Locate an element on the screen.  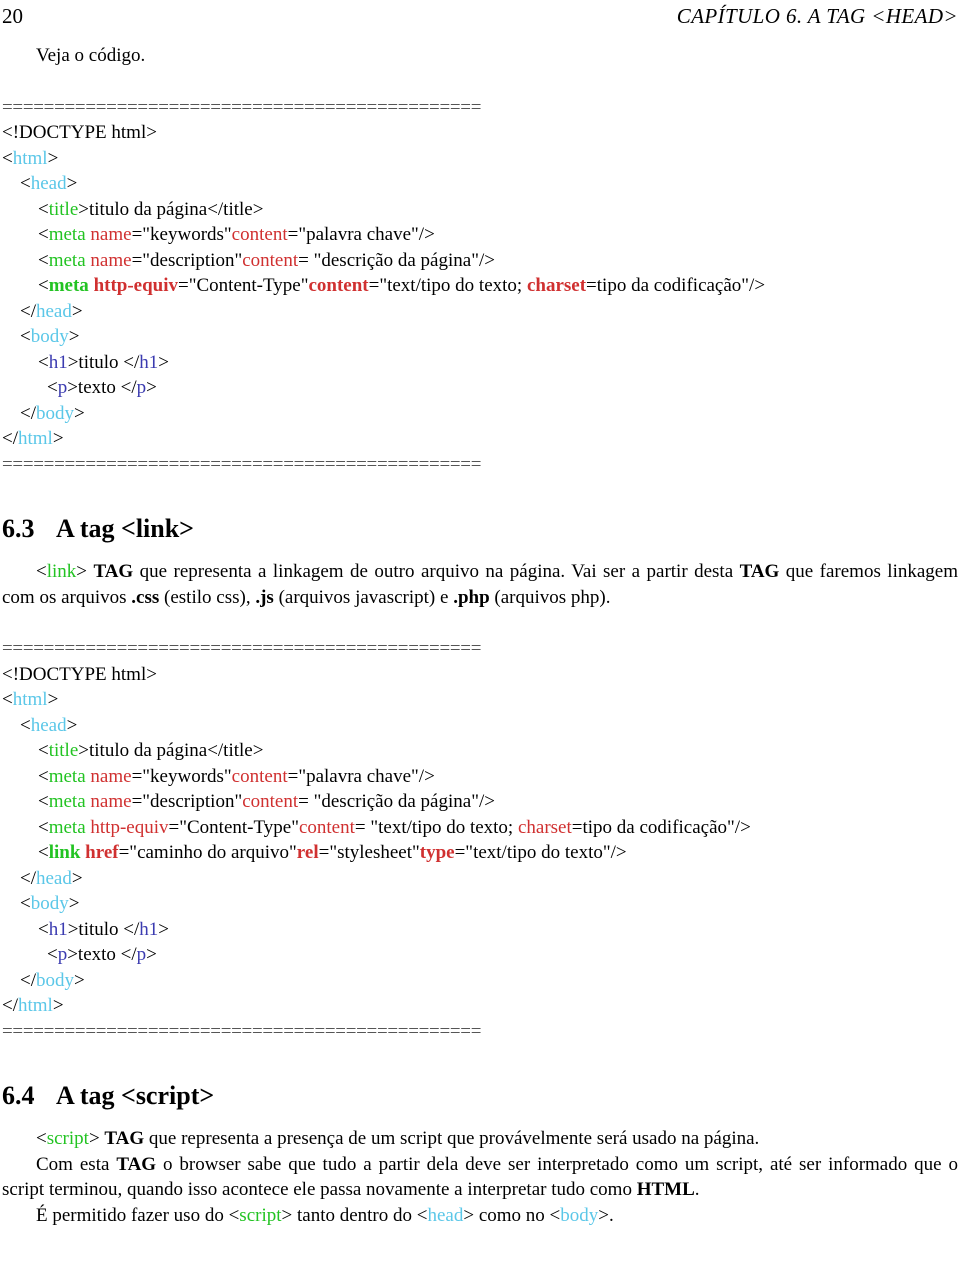
text-run: (estilo css), is located at coordinates (207, 597).